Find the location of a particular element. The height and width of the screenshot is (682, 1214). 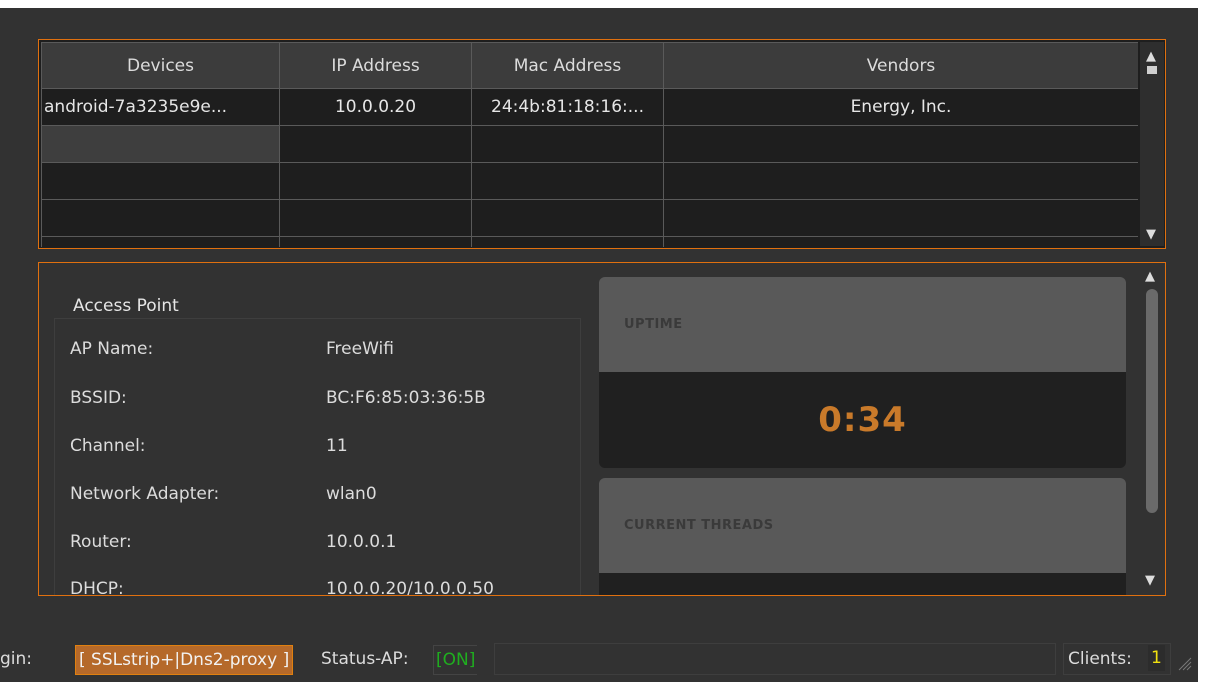

status-ap-badge: [ON] is located at coordinates (455, 660).